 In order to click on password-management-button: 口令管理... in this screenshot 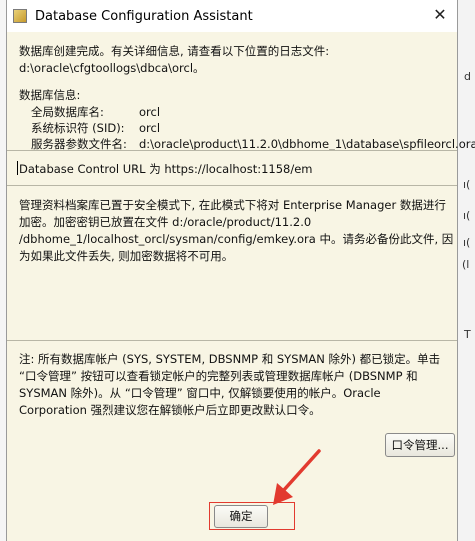, I will do `click(420, 445)`.